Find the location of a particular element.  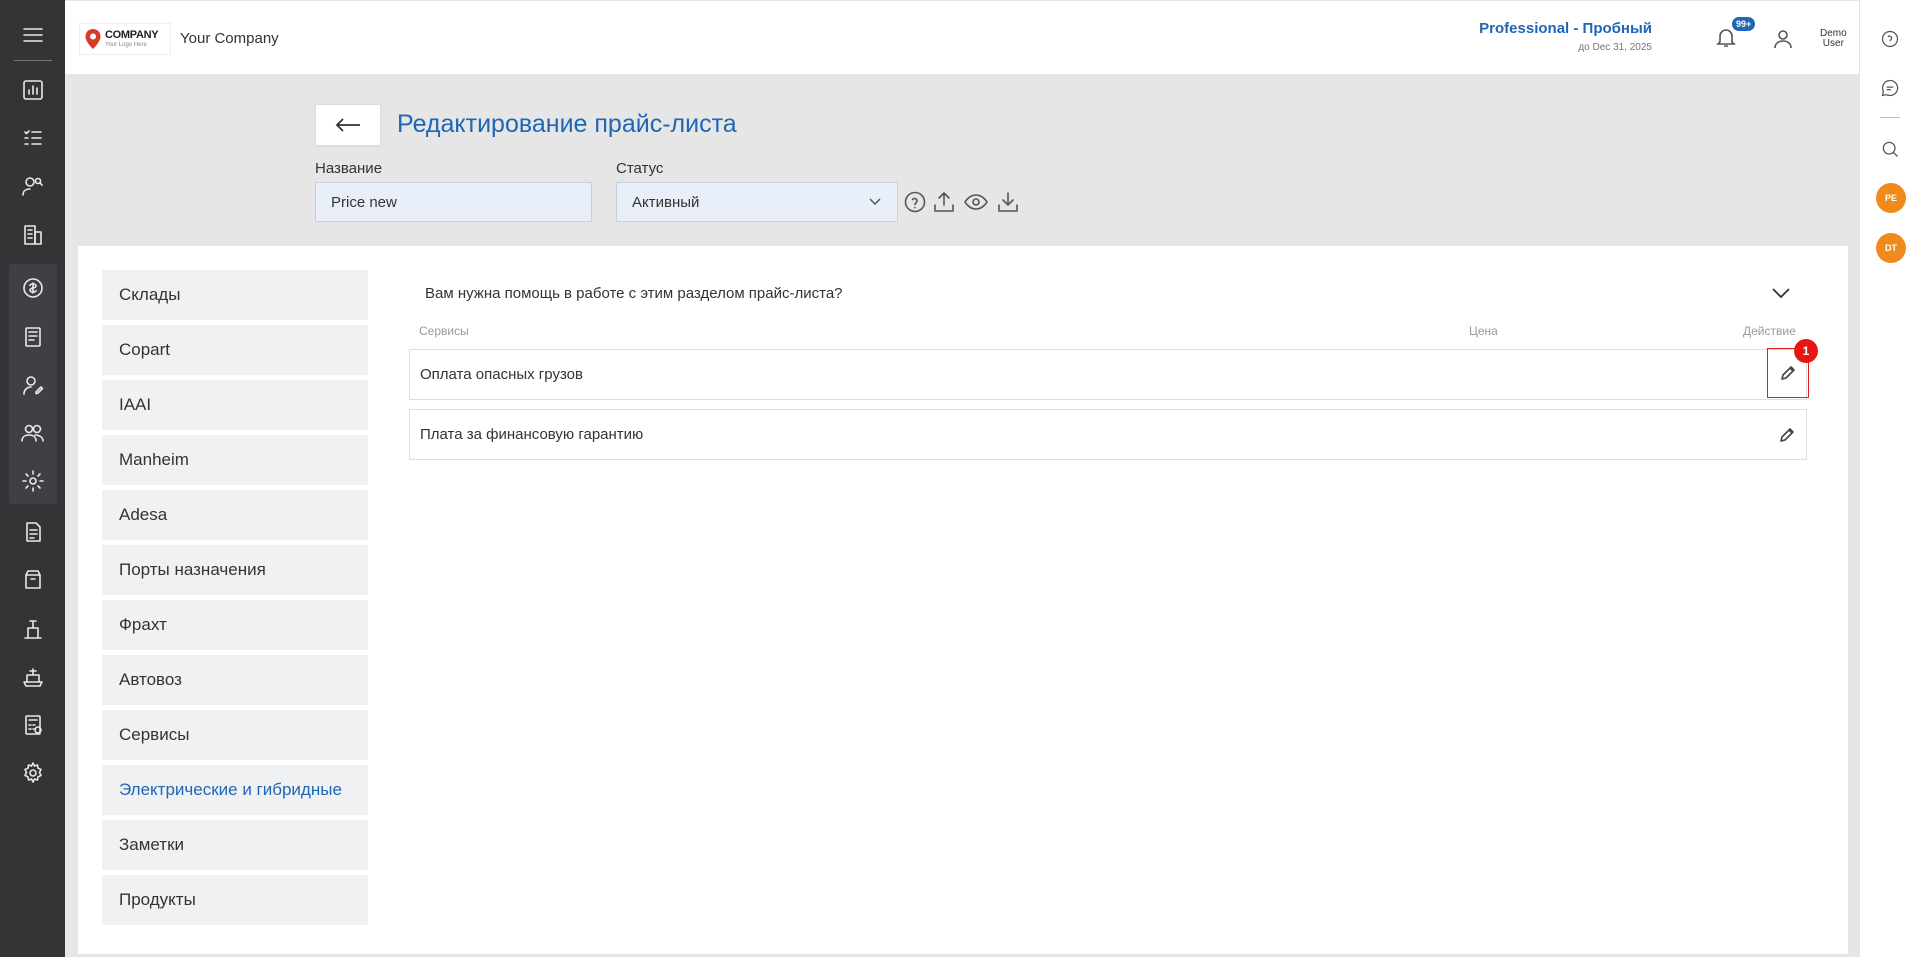

question-circle-icon is located at coordinates (915, 202).